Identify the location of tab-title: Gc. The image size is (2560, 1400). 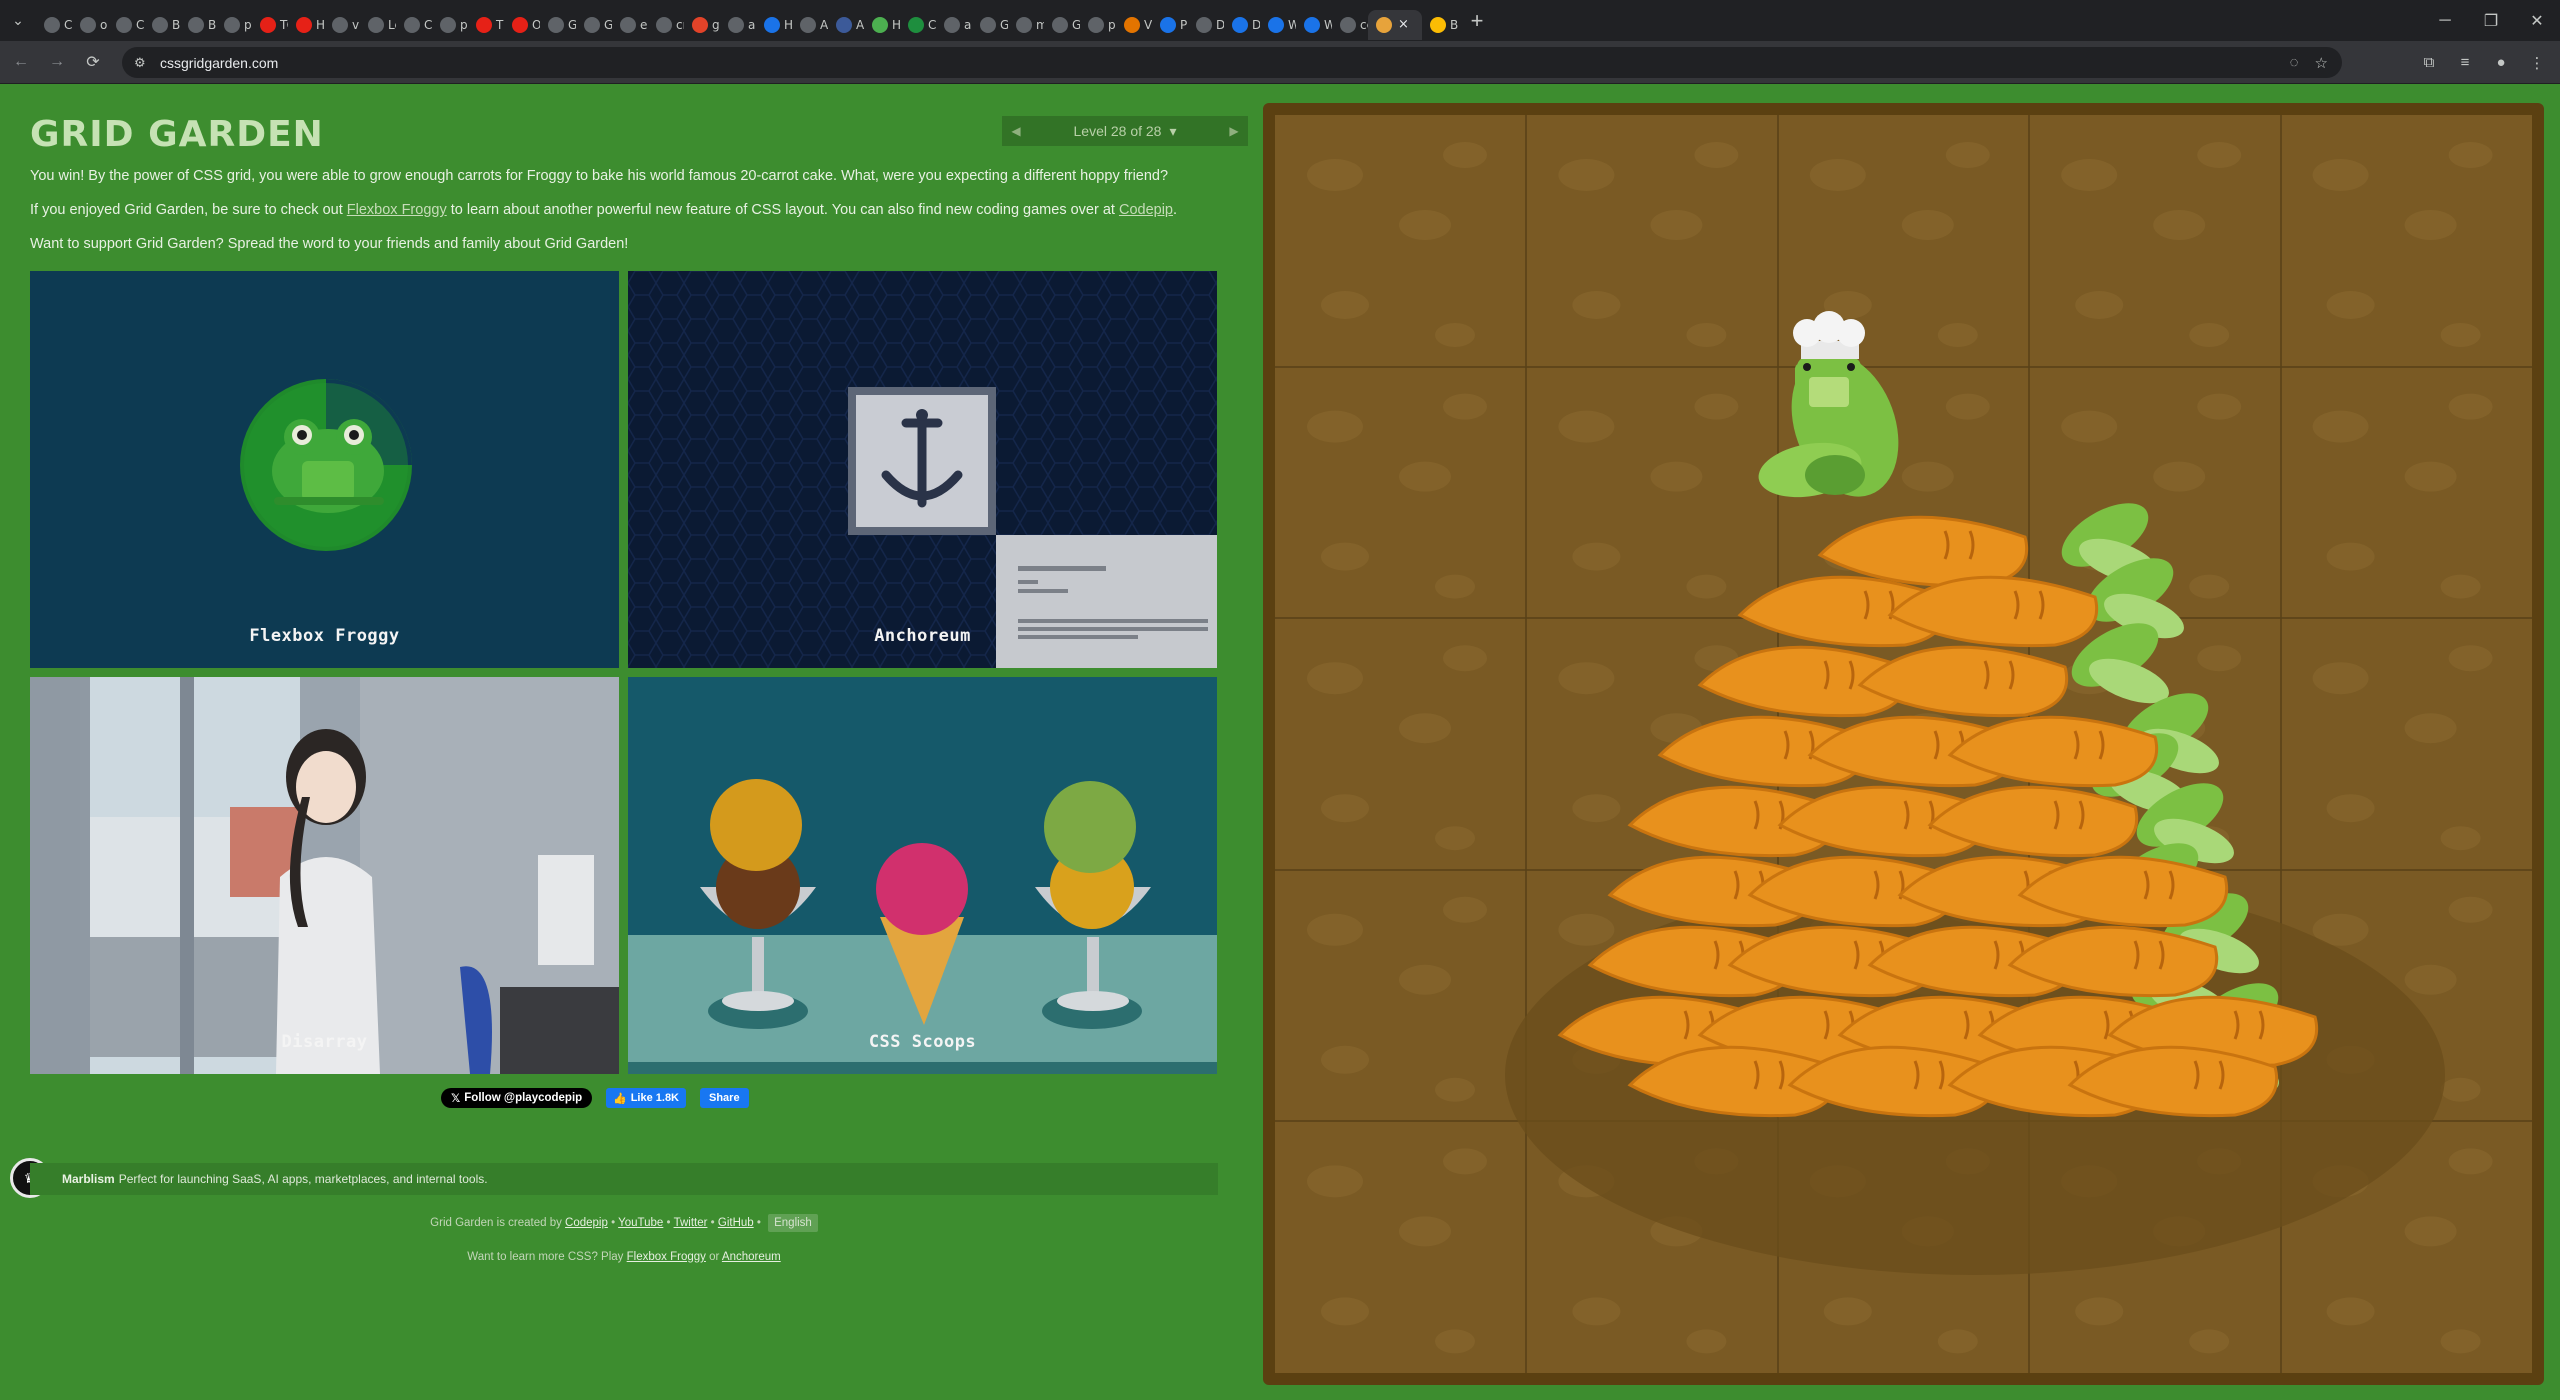
(572, 24).